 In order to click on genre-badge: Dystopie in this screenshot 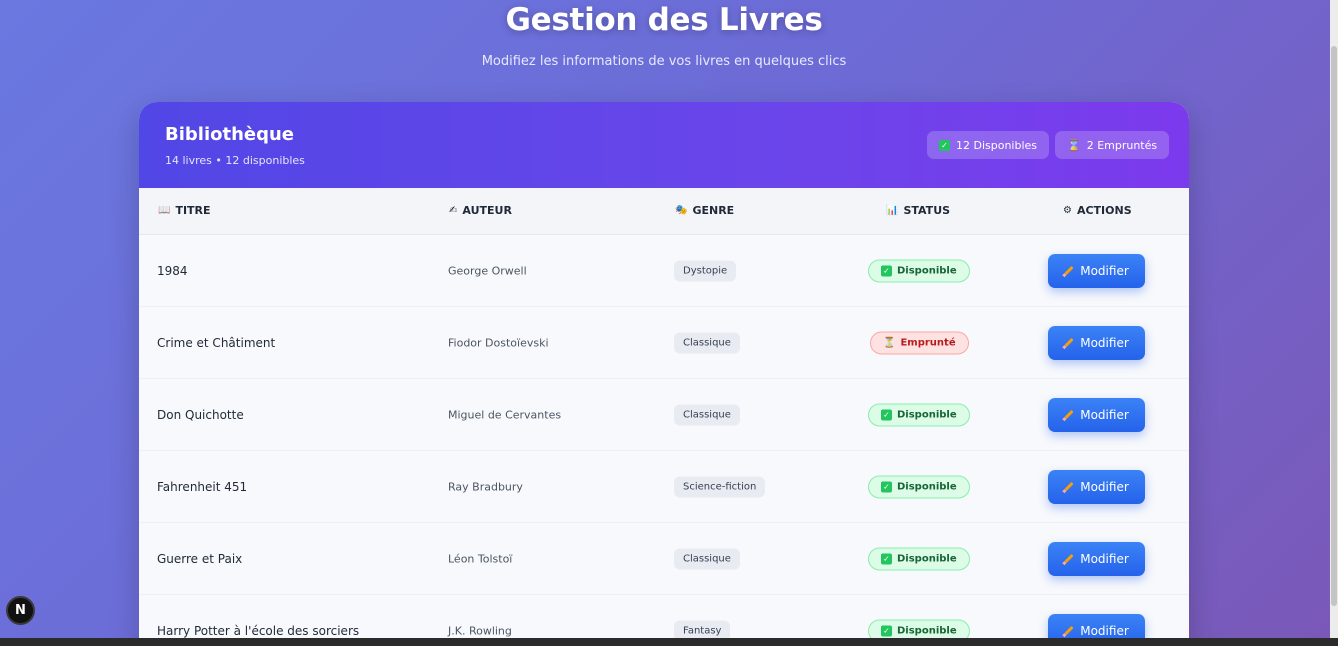, I will do `click(705, 270)`.